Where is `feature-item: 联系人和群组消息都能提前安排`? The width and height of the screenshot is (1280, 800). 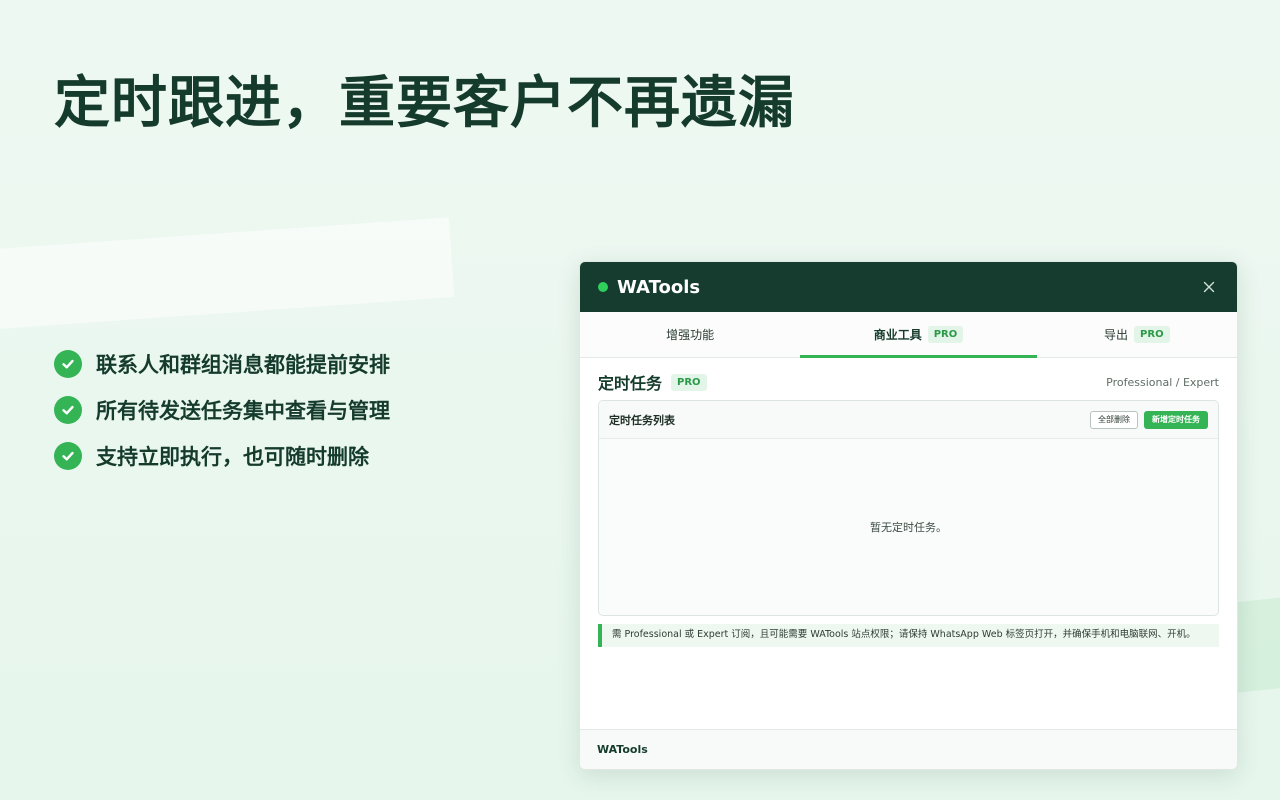
feature-item: 联系人和群组消息都能提前安排 is located at coordinates (222, 364).